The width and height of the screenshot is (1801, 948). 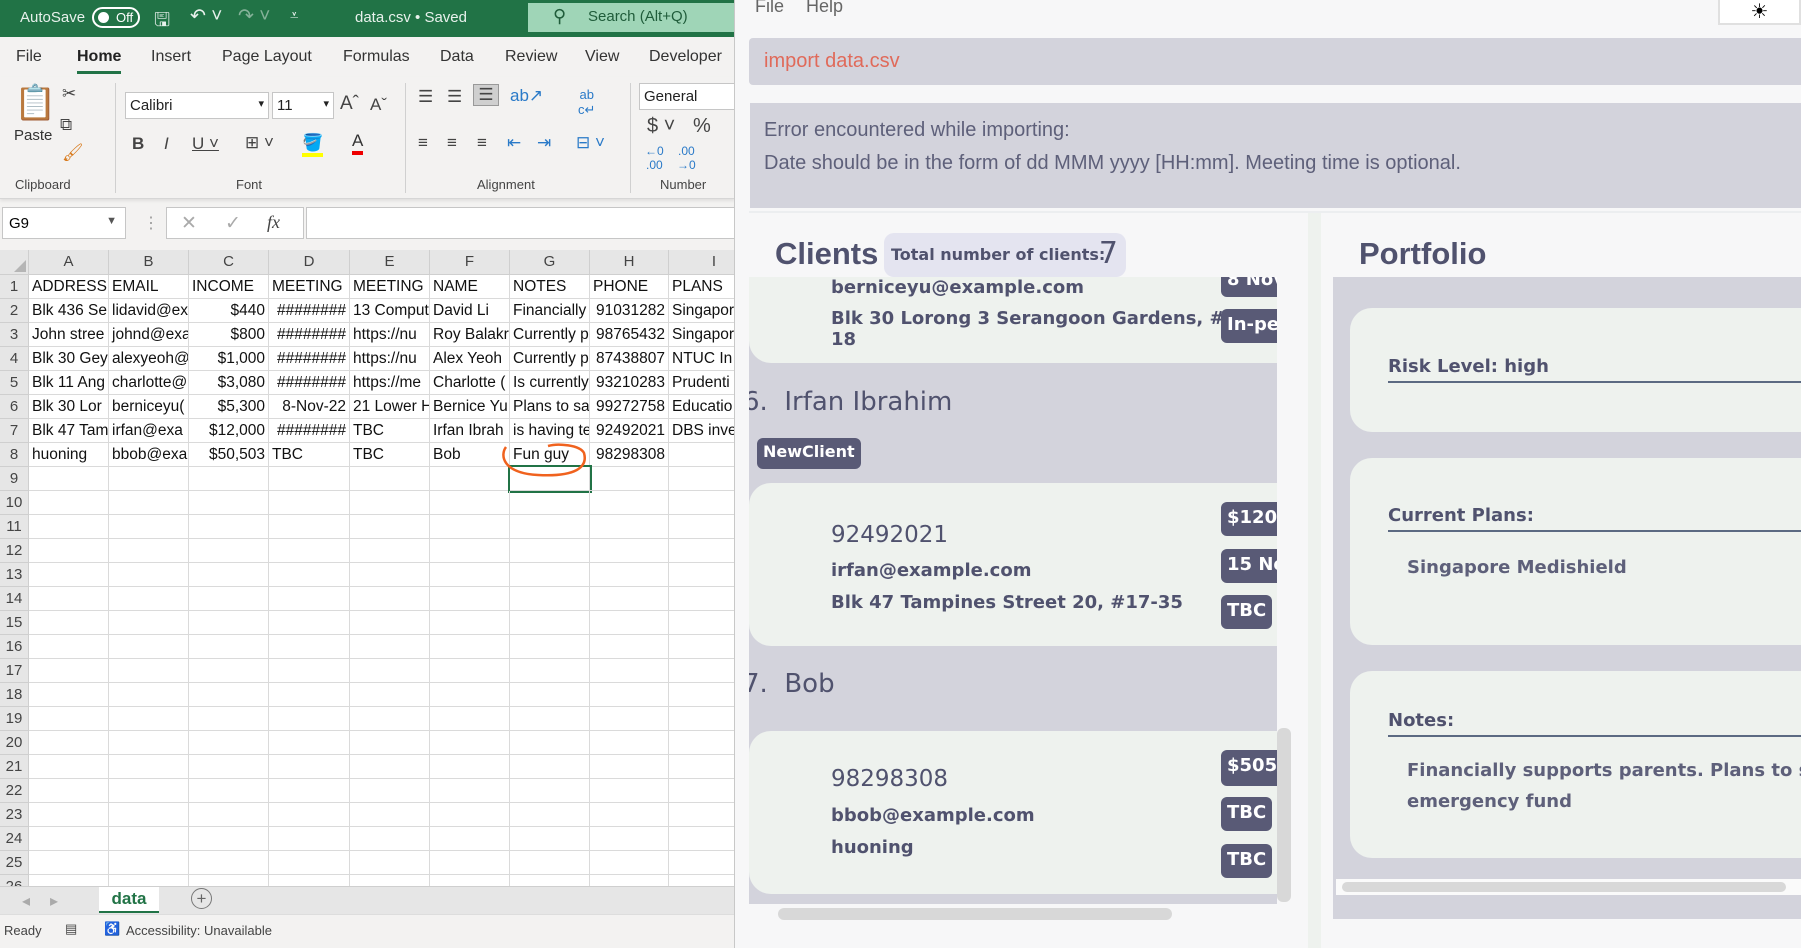 What do you see at coordinates (116, 17) in the screenshot?
I see `autosave-toggle: Off` at bounding box center [116, 17].